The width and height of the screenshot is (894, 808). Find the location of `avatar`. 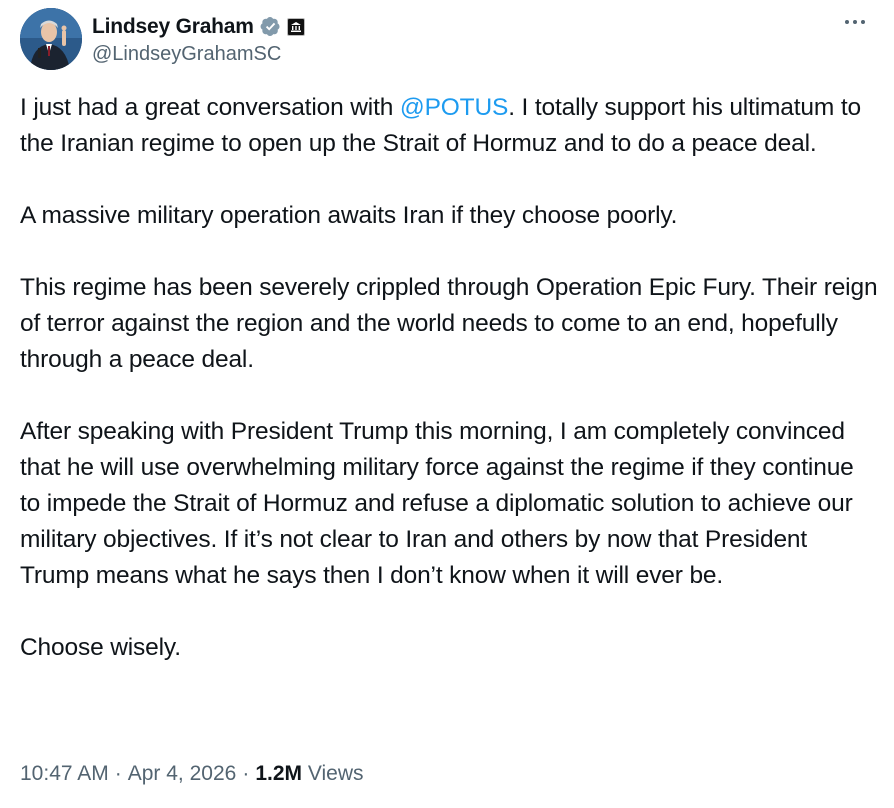

avatar is located at coordinates (51, 39).